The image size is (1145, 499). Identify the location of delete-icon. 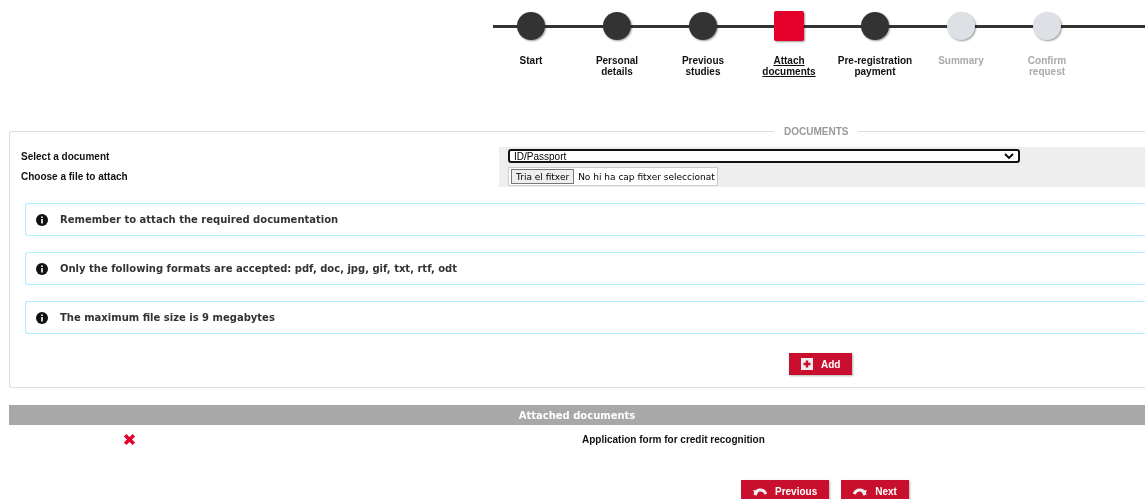
(129, 439).